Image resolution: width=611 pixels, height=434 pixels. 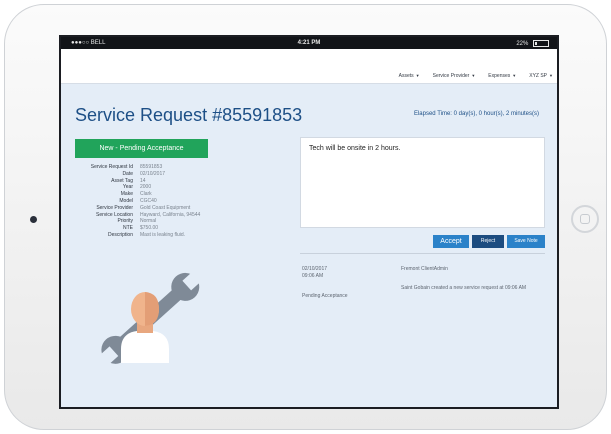 What do you see at coordinates (541, 76) in the screenshot?
I see `nav-user-menu: XYZ SP ▼` at bounding box center [541, 76].